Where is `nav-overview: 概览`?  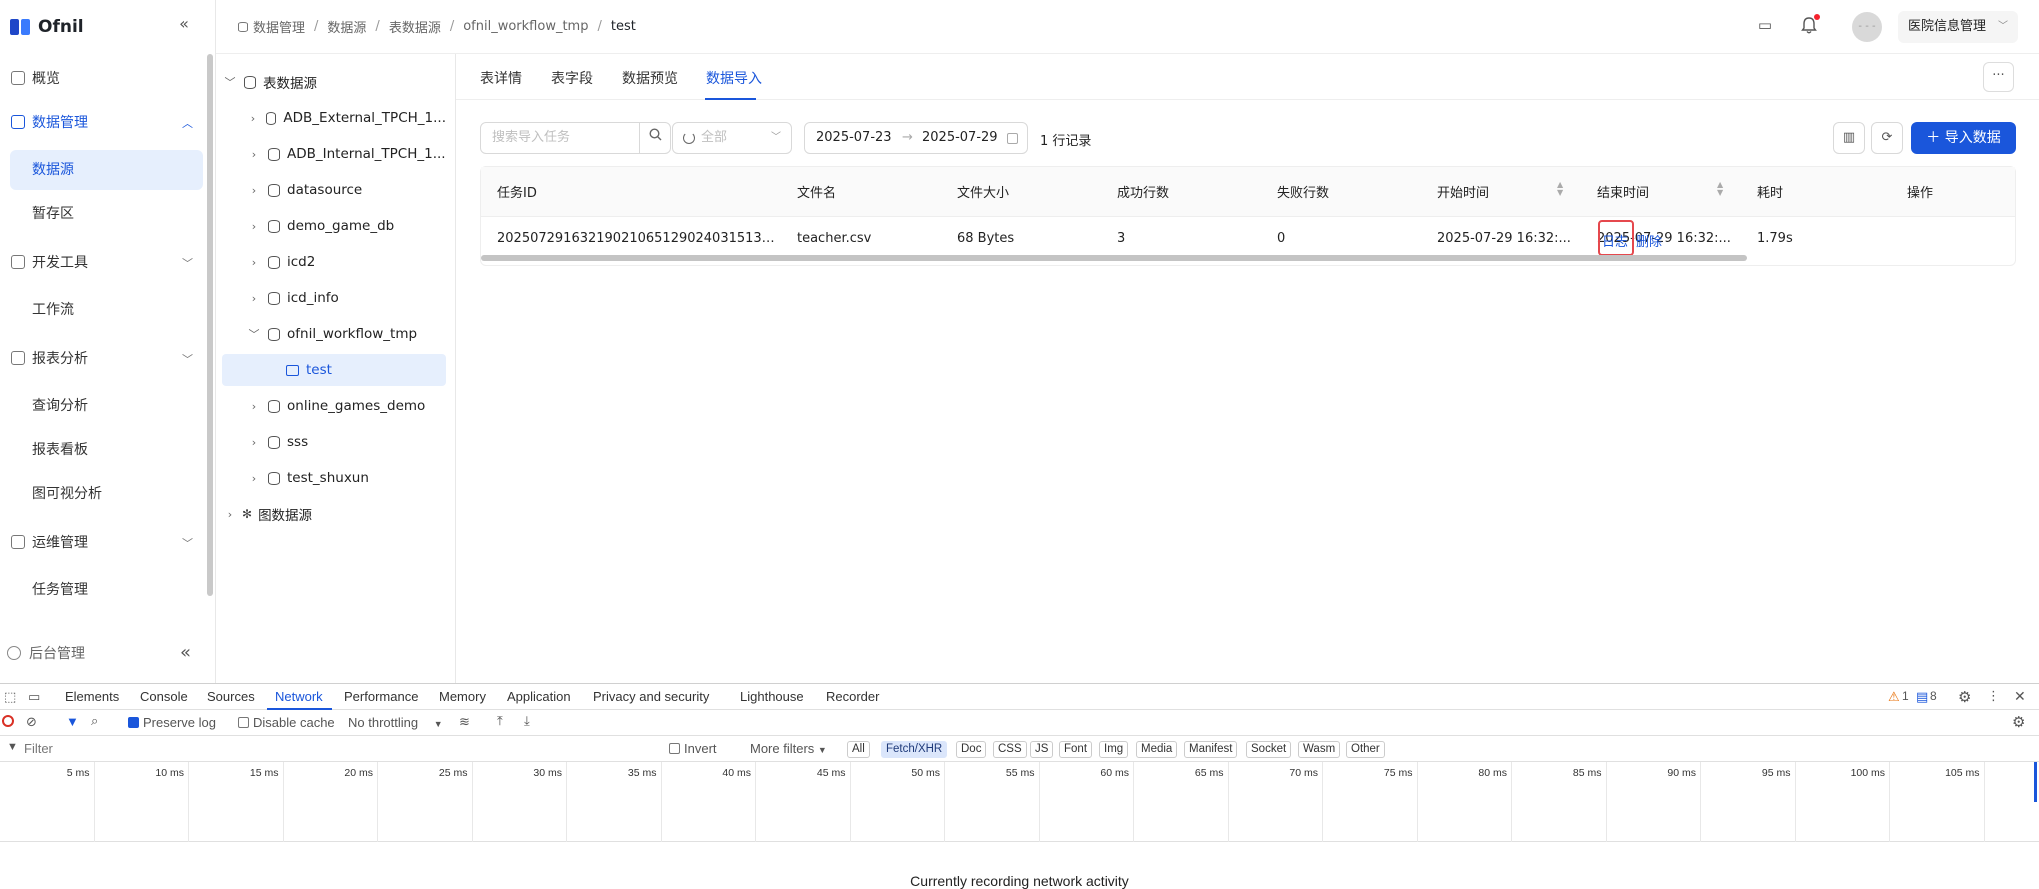 nav-overview: 概览 is located at coordinates (102, 78).